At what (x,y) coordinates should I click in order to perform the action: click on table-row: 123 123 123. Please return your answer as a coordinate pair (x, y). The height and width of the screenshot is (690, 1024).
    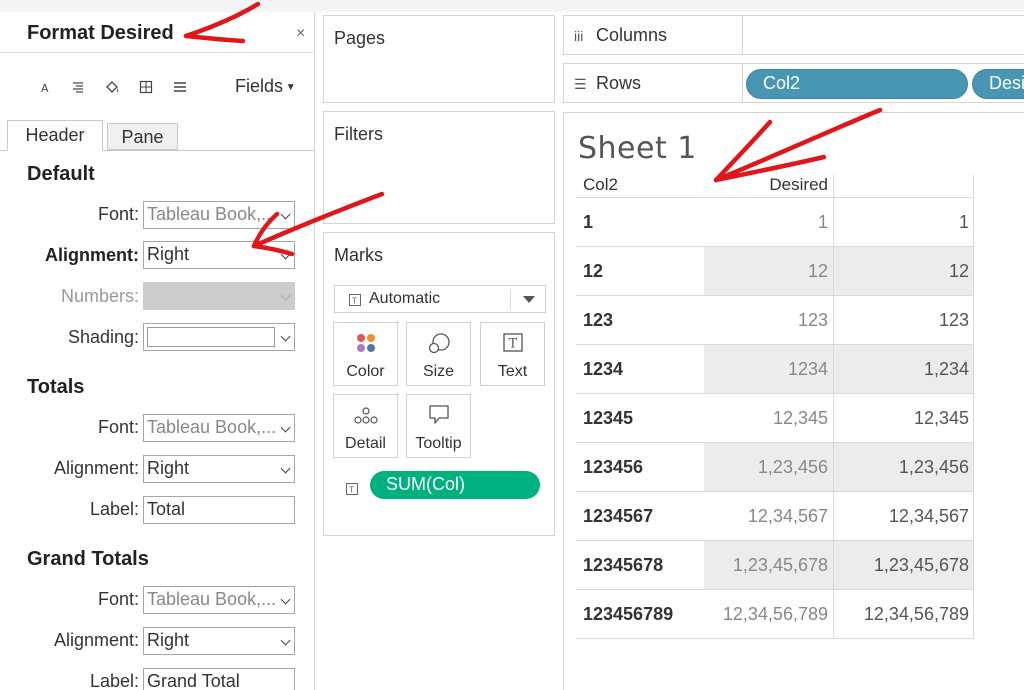
    Looking at the image, I should click on (775, 320).